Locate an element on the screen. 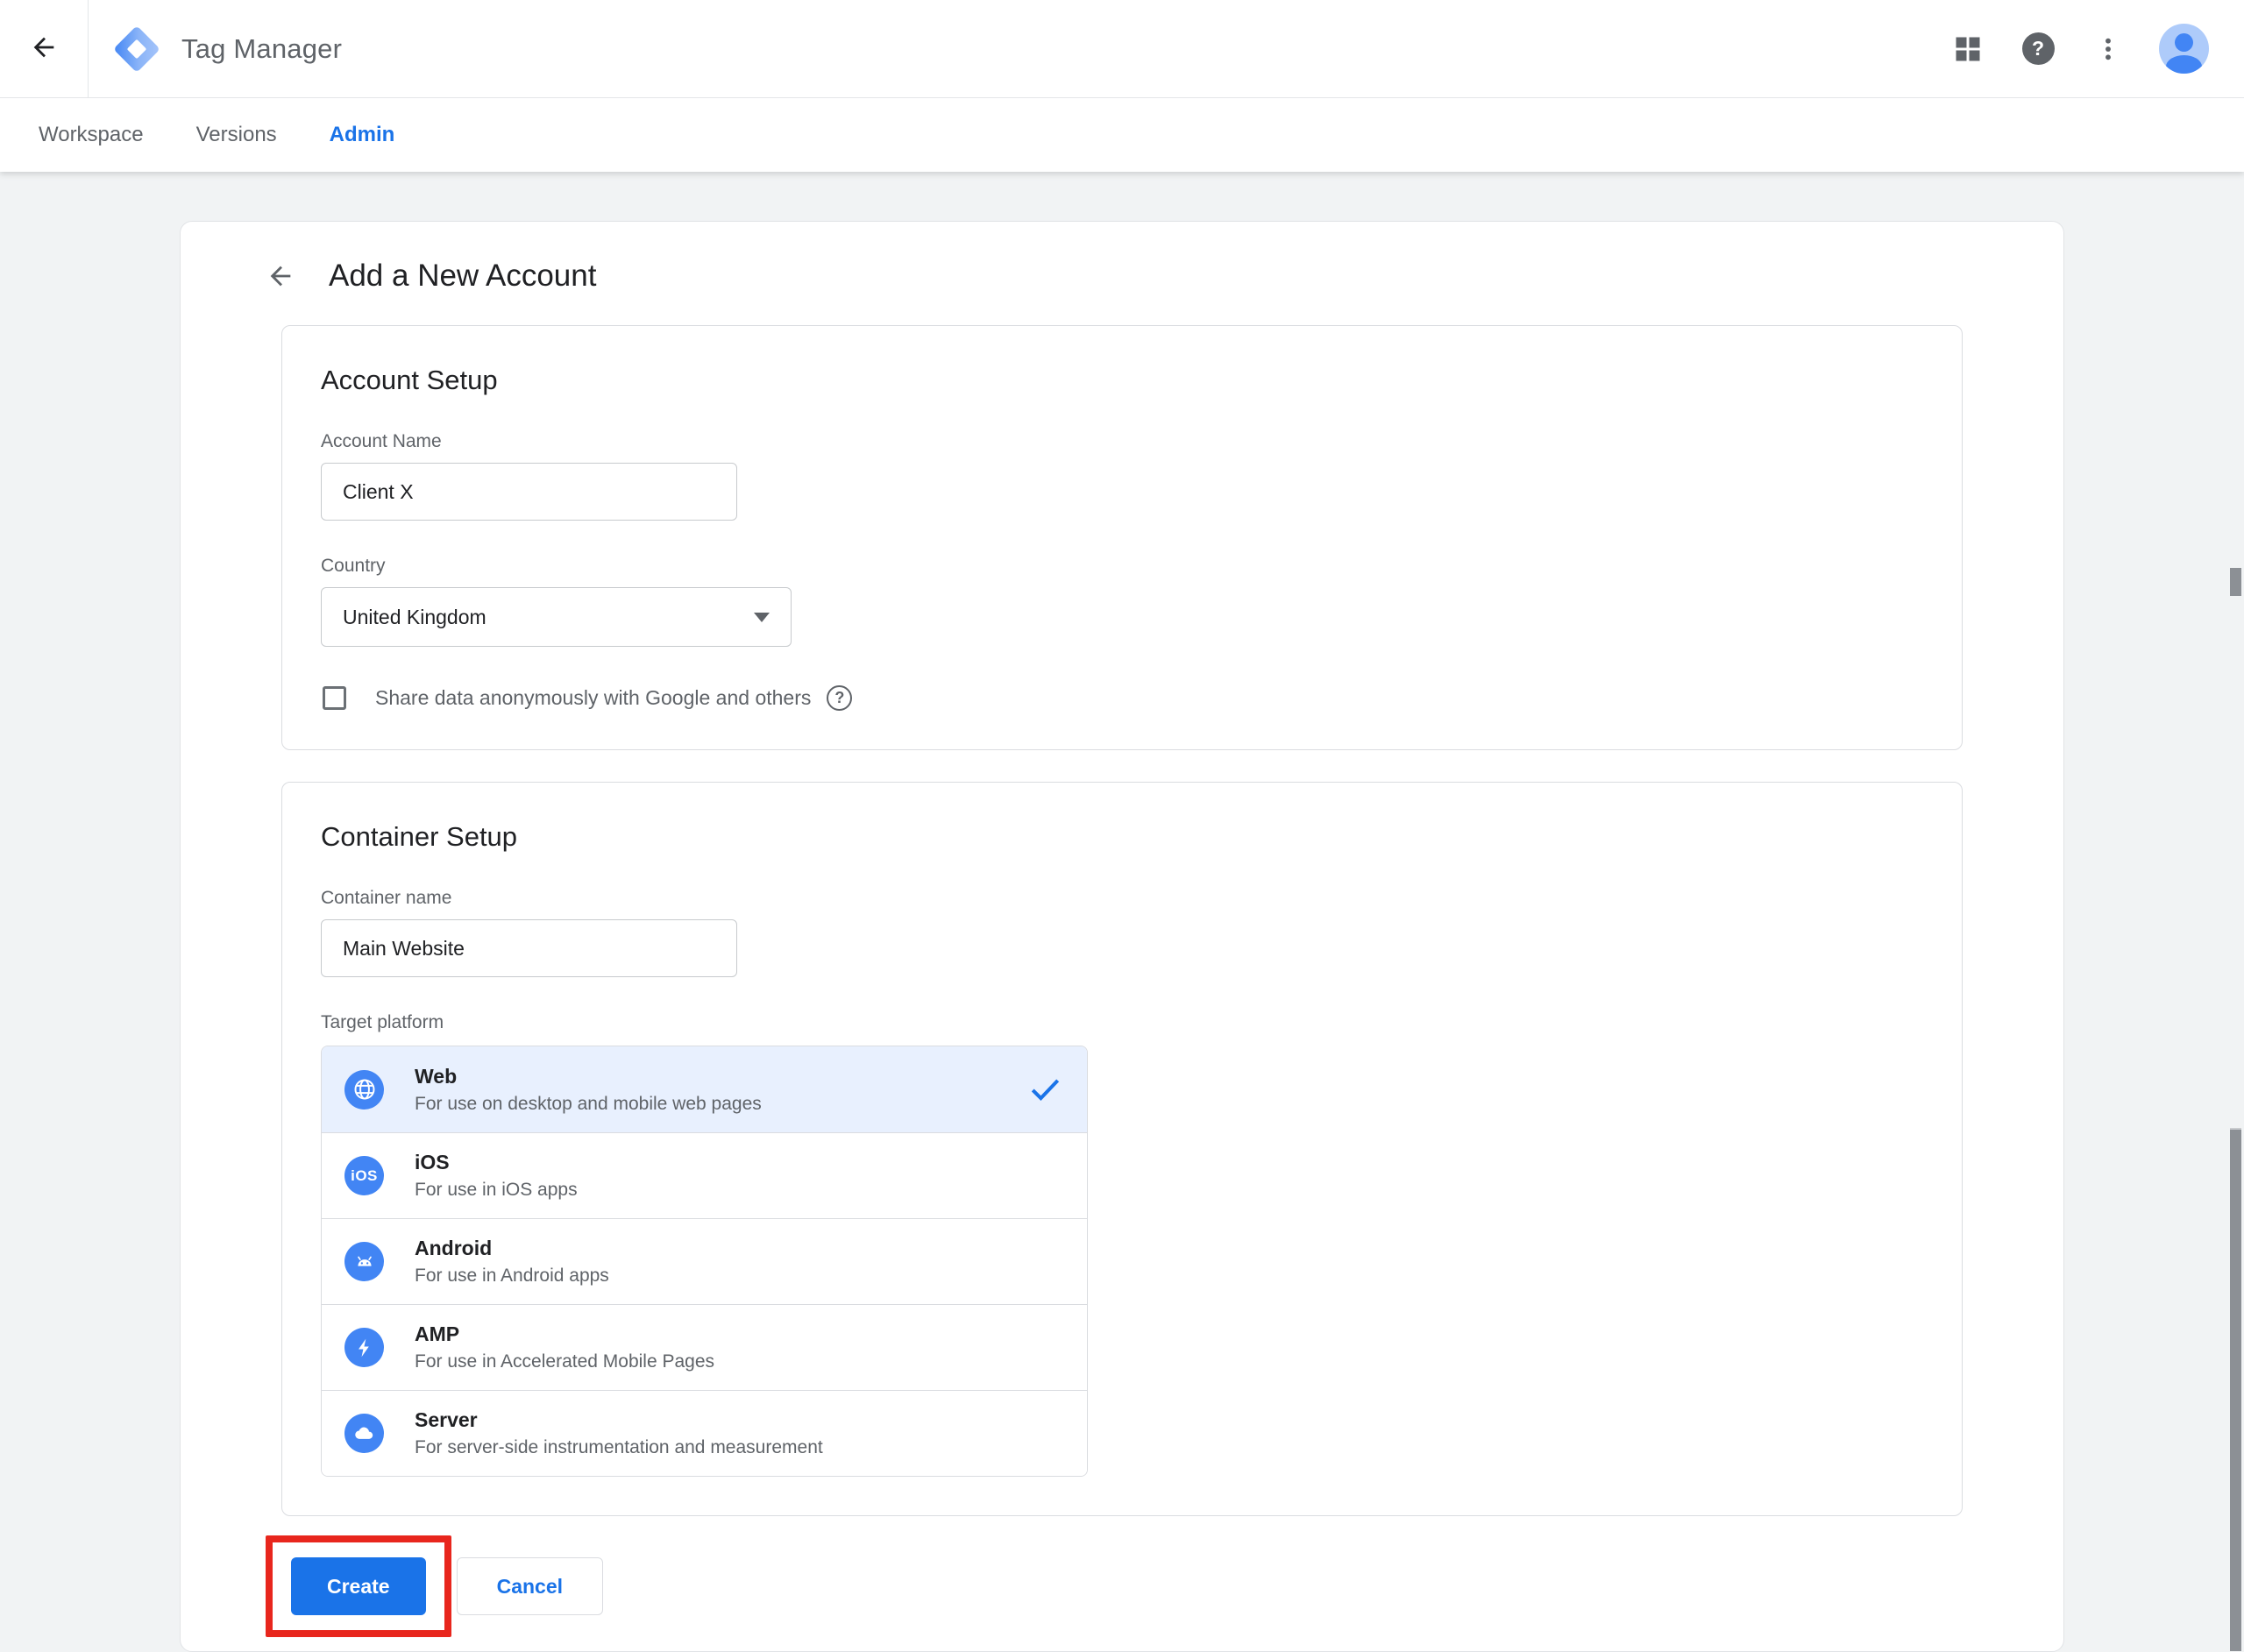 The height and width of the screenshot is (1652, 2244). account-name-label: Account Name is located at coordinates (382, 441).